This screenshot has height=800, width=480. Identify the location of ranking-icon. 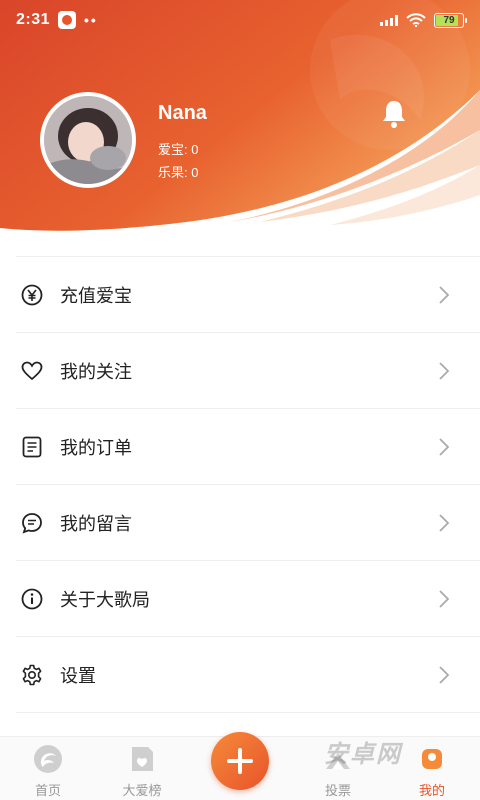
(142, 759).